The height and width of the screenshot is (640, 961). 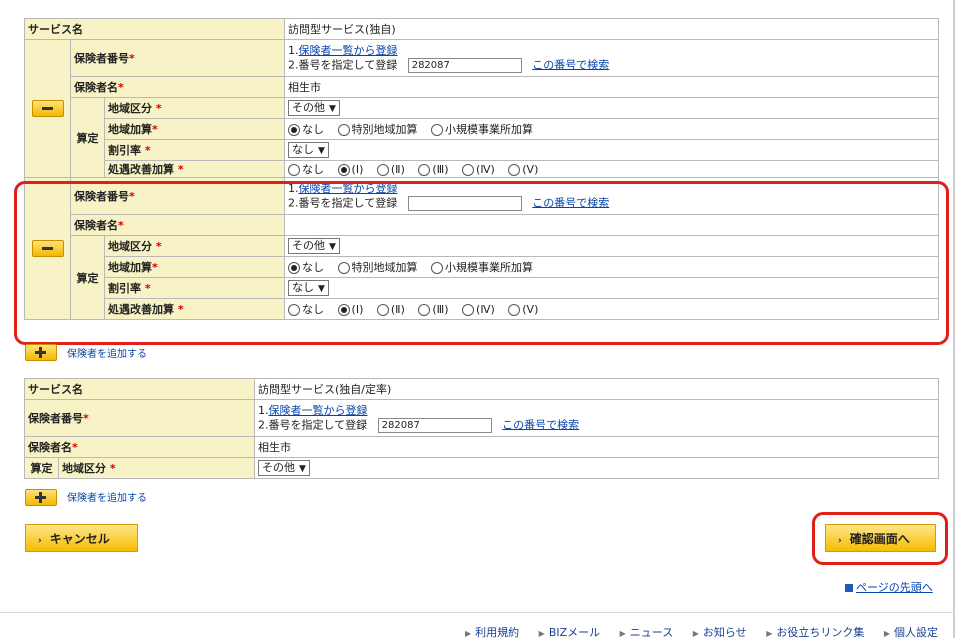 I want to click on insurer-number-input, so click(x=464, y=203).